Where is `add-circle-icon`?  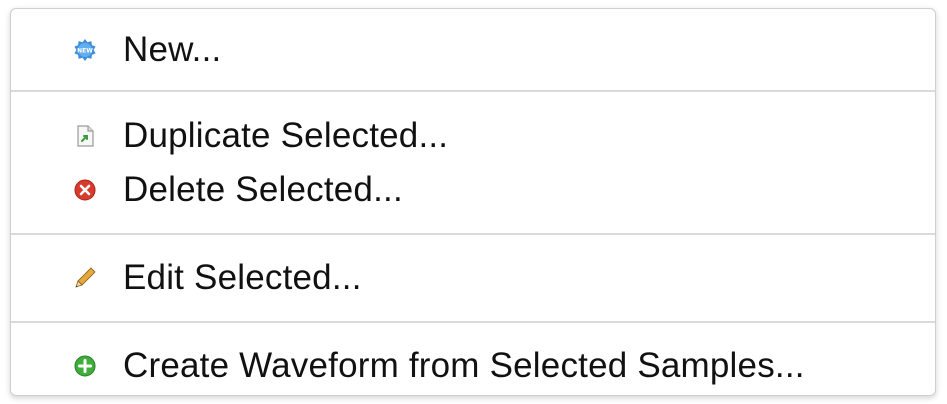 add-circle-icon is located at coordinates (85, 366).